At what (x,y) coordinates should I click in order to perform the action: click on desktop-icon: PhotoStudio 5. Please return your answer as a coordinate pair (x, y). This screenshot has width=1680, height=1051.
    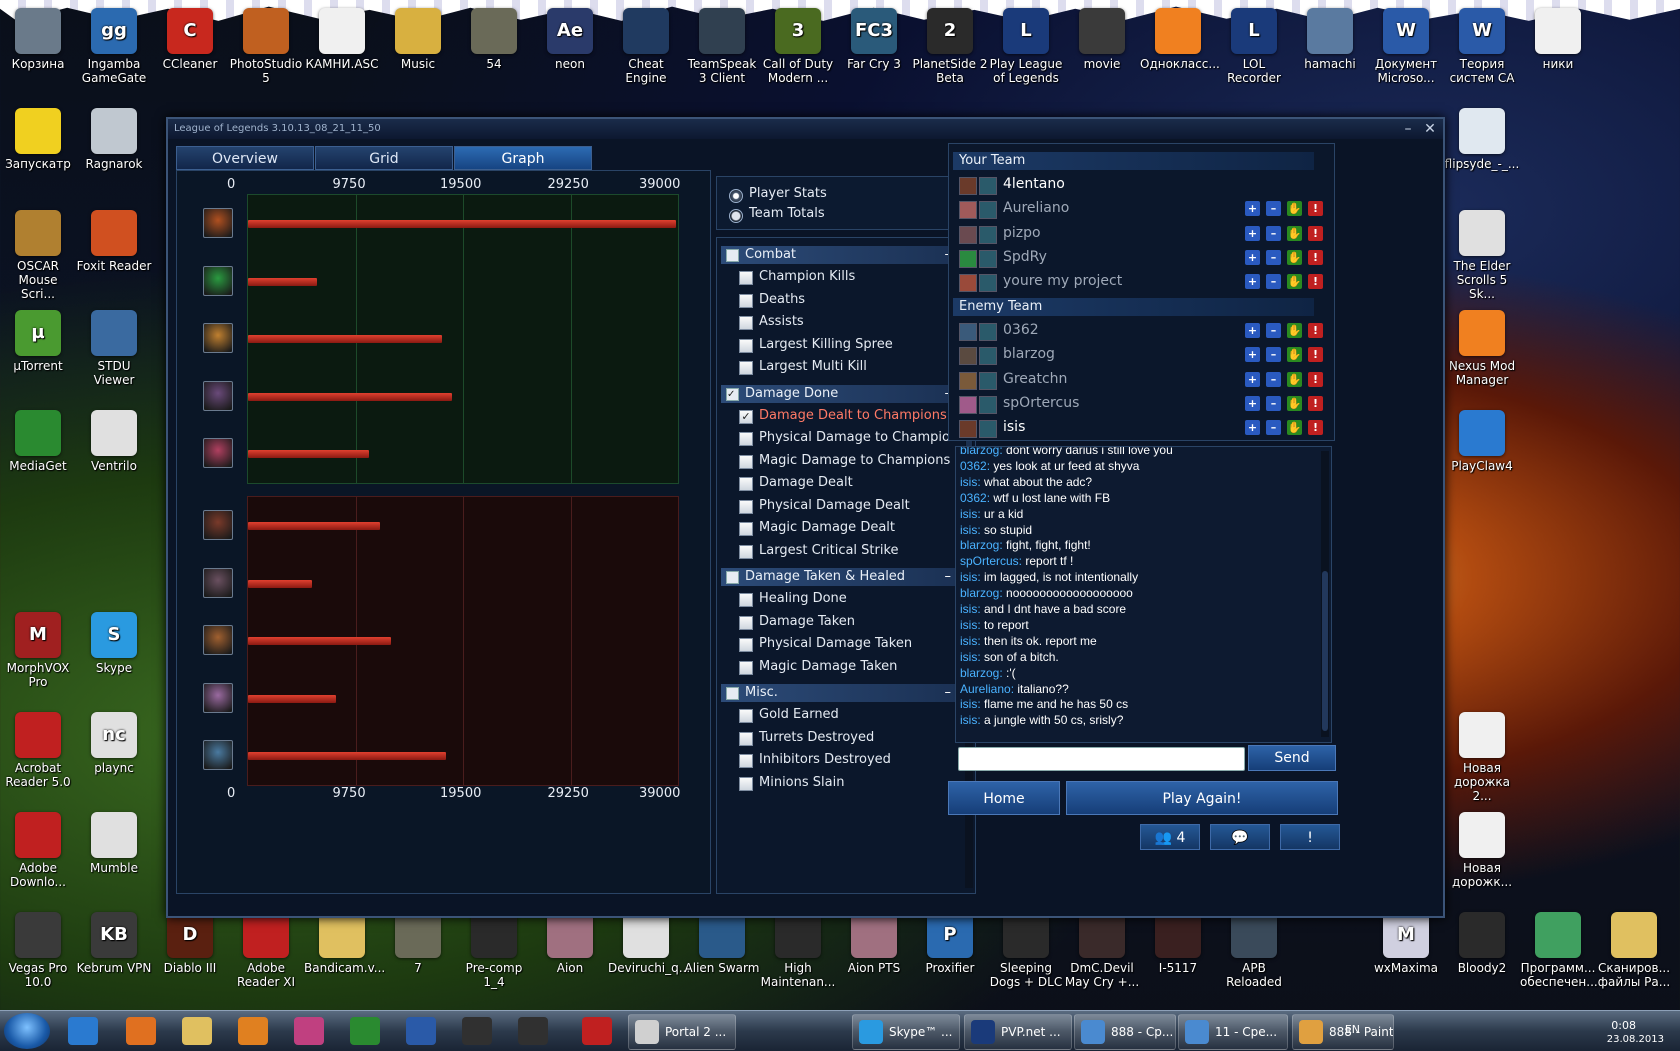
    Looking at the image, I should click on (266, 46).